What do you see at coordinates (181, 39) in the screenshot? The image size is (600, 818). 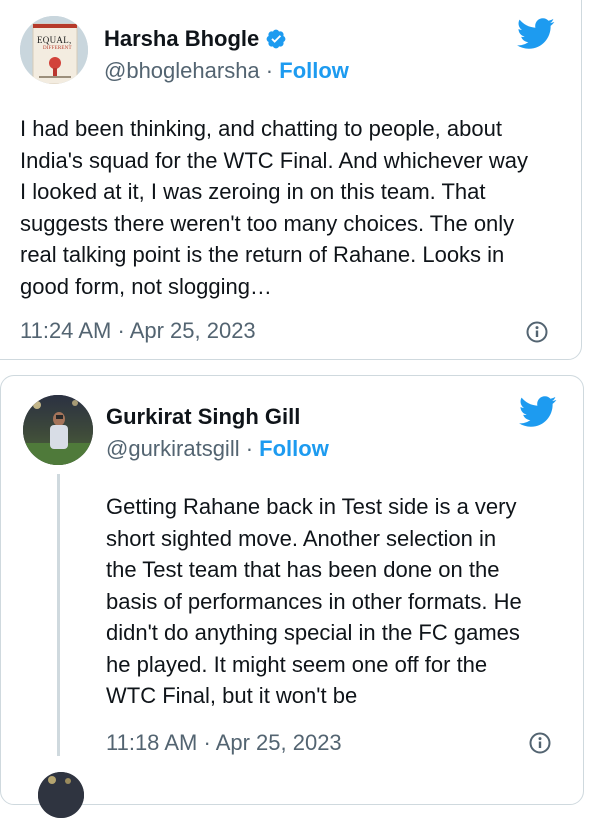 I see `author-name: Harsha Bhogle` at bounding box center [181, 39].